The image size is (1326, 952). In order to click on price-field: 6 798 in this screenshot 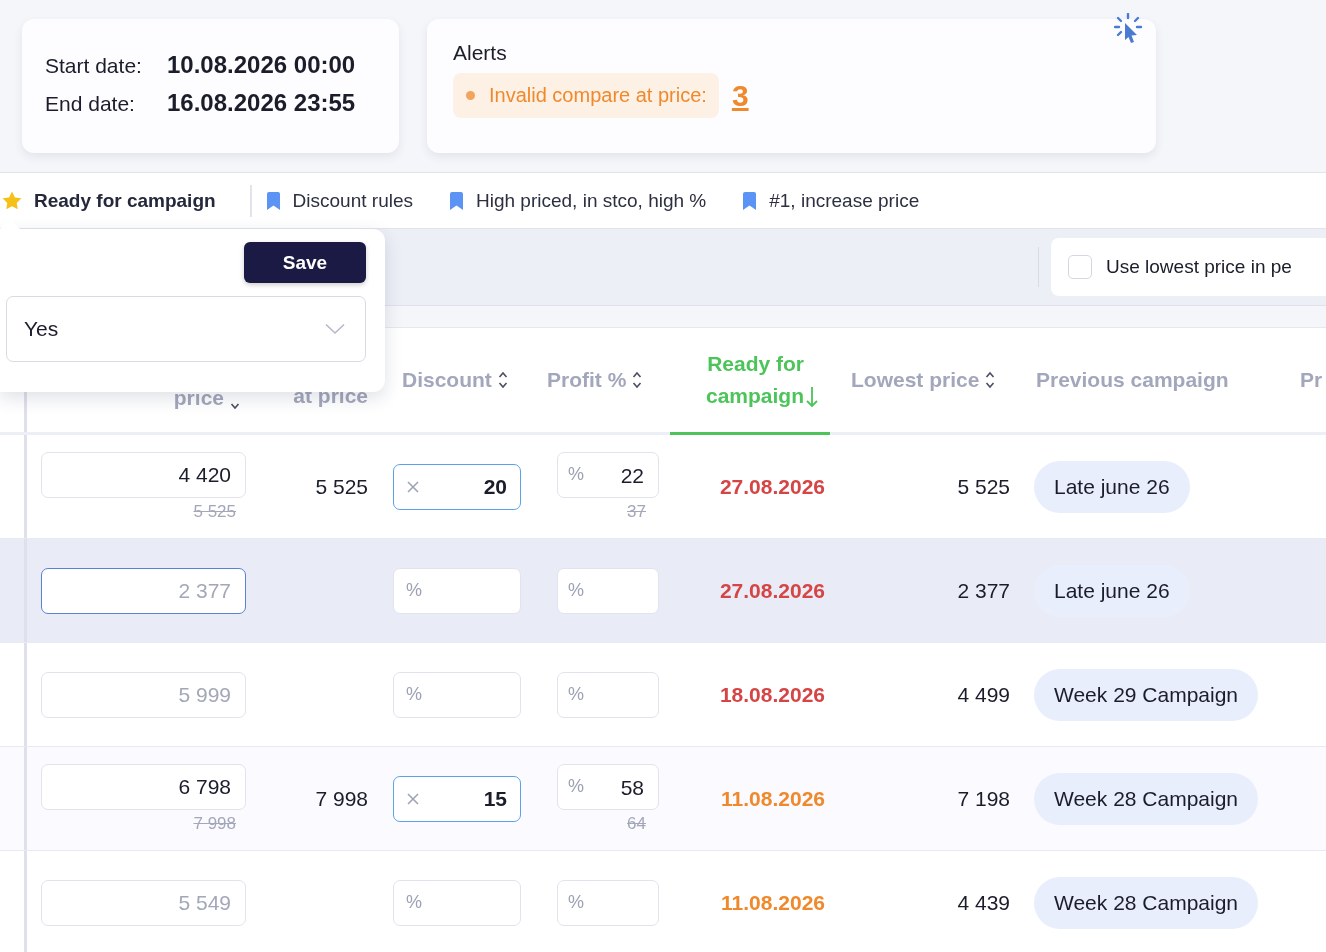, I will do `click(143, 786)`.